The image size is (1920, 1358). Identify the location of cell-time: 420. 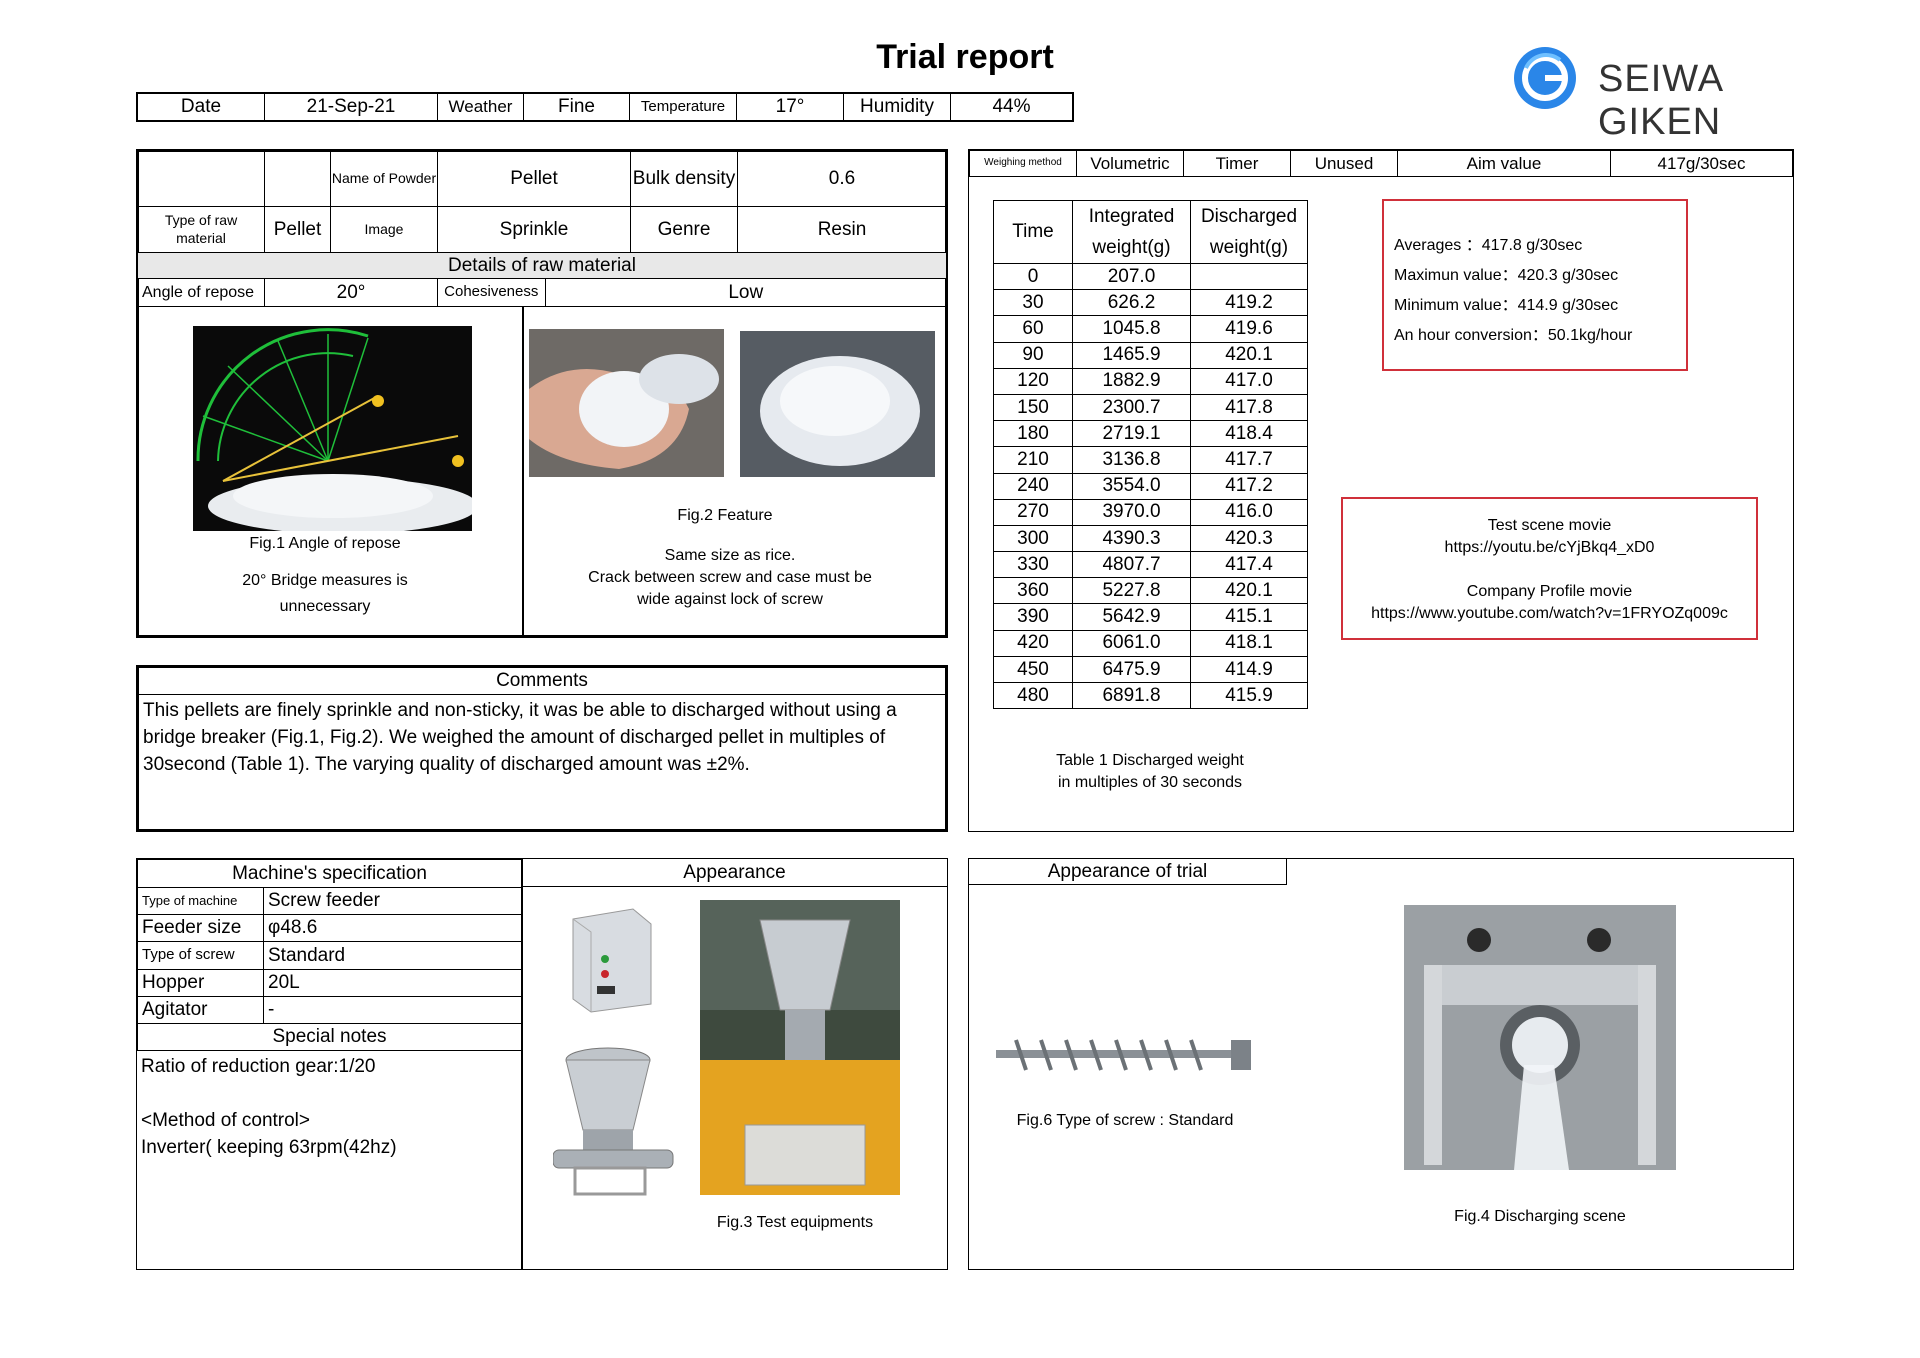
(1033, 643).